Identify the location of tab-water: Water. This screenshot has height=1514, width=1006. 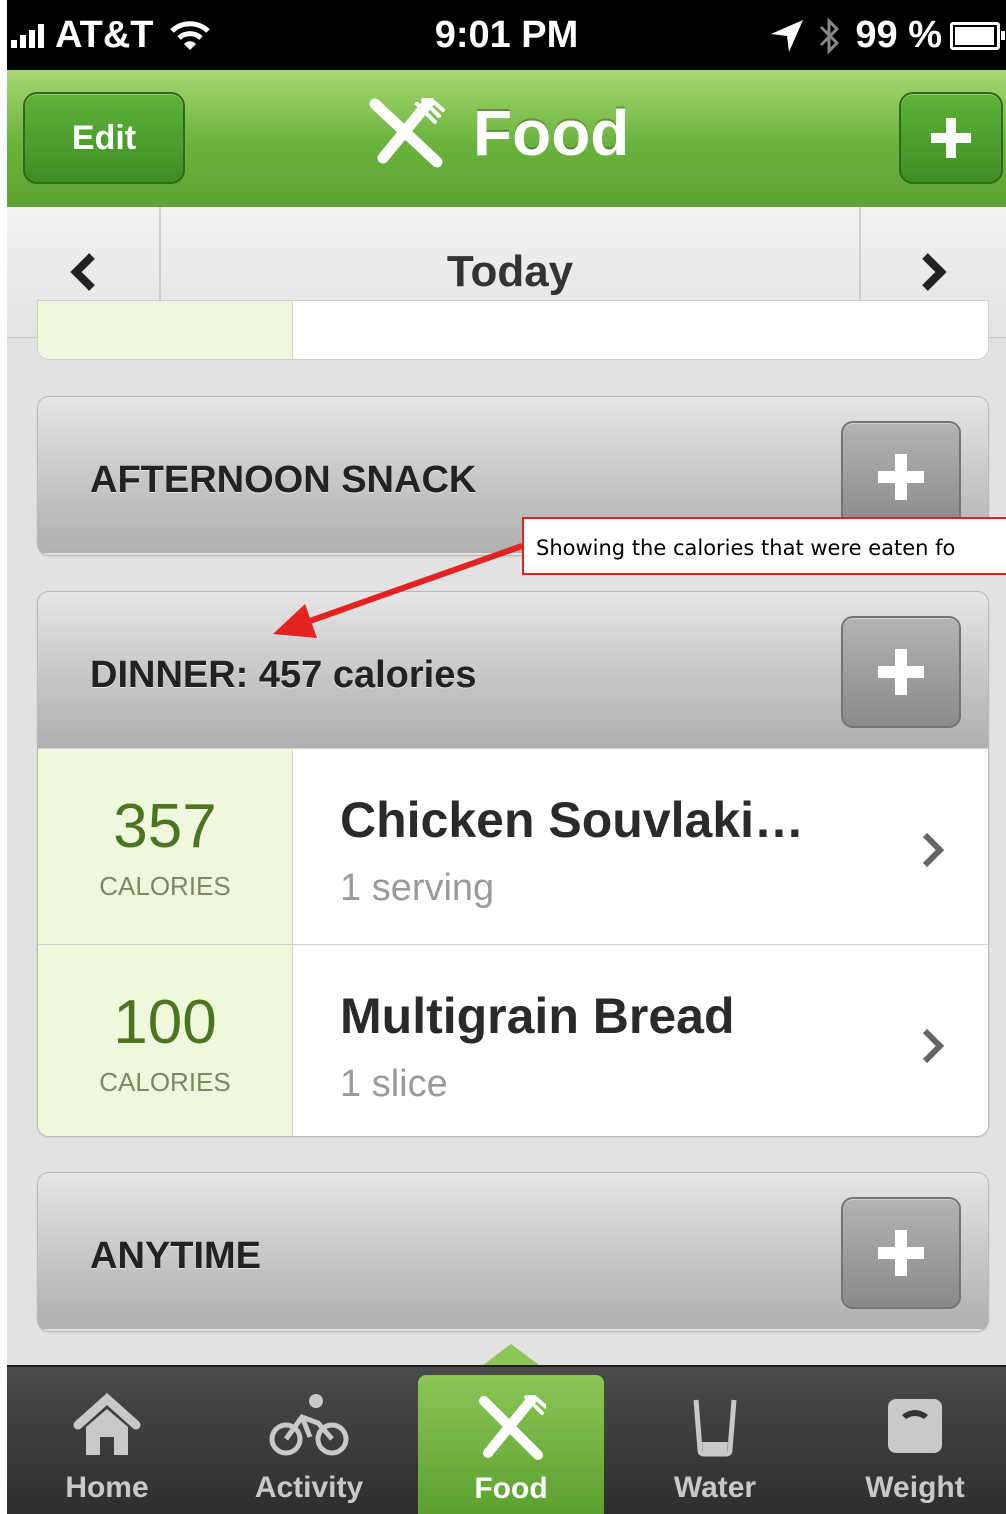
(715, 1440).